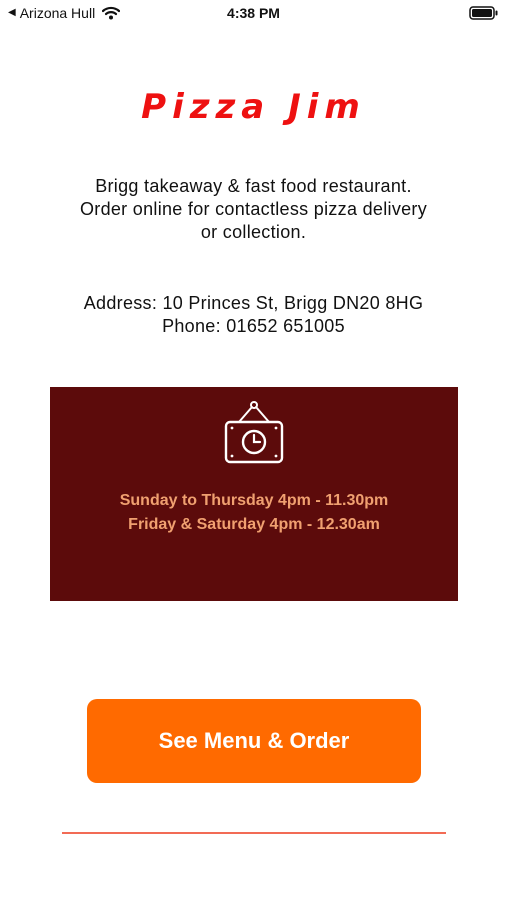 Image resolution: width=507 pixels, height=900 pixels. I want to click on description-line: Brigg takeaway & fast food restaurant., so click(253, 186).